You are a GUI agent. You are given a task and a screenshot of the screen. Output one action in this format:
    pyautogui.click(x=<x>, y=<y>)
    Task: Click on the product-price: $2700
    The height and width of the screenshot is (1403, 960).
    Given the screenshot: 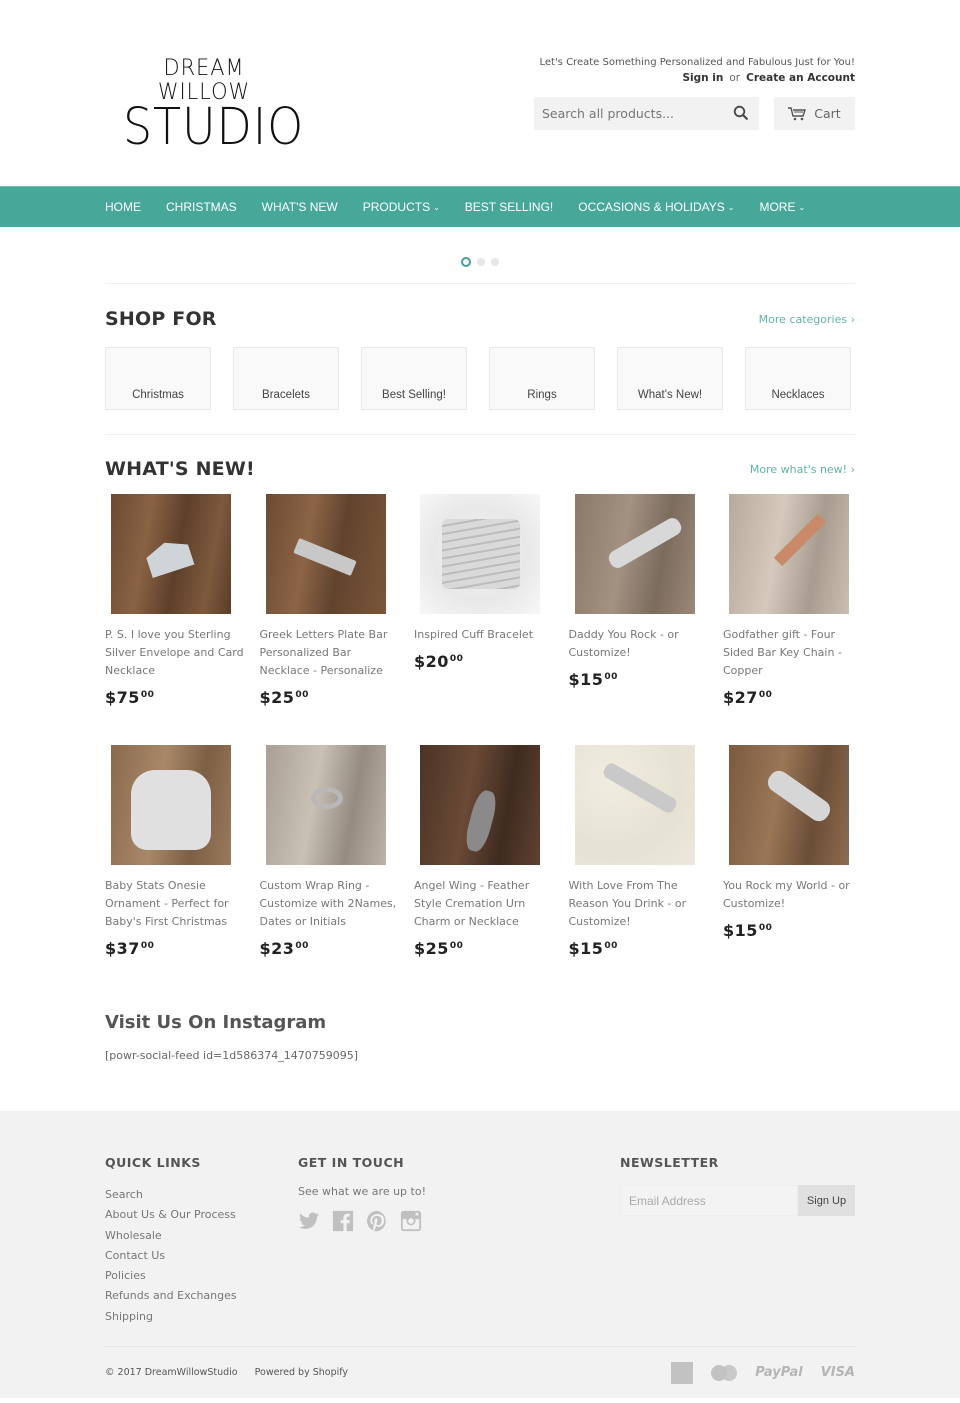 What is the action you would take?
    pyautogui.click(x=748, y=697)
    